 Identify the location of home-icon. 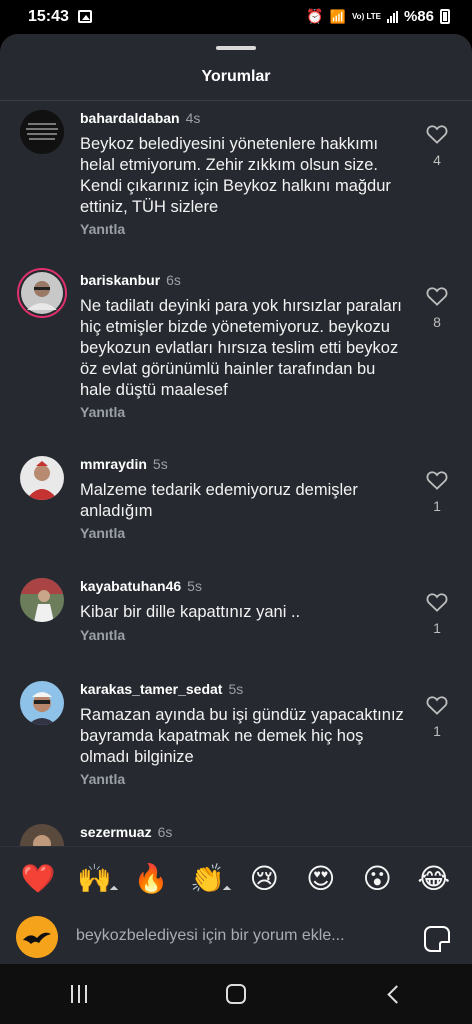
(235, 994).